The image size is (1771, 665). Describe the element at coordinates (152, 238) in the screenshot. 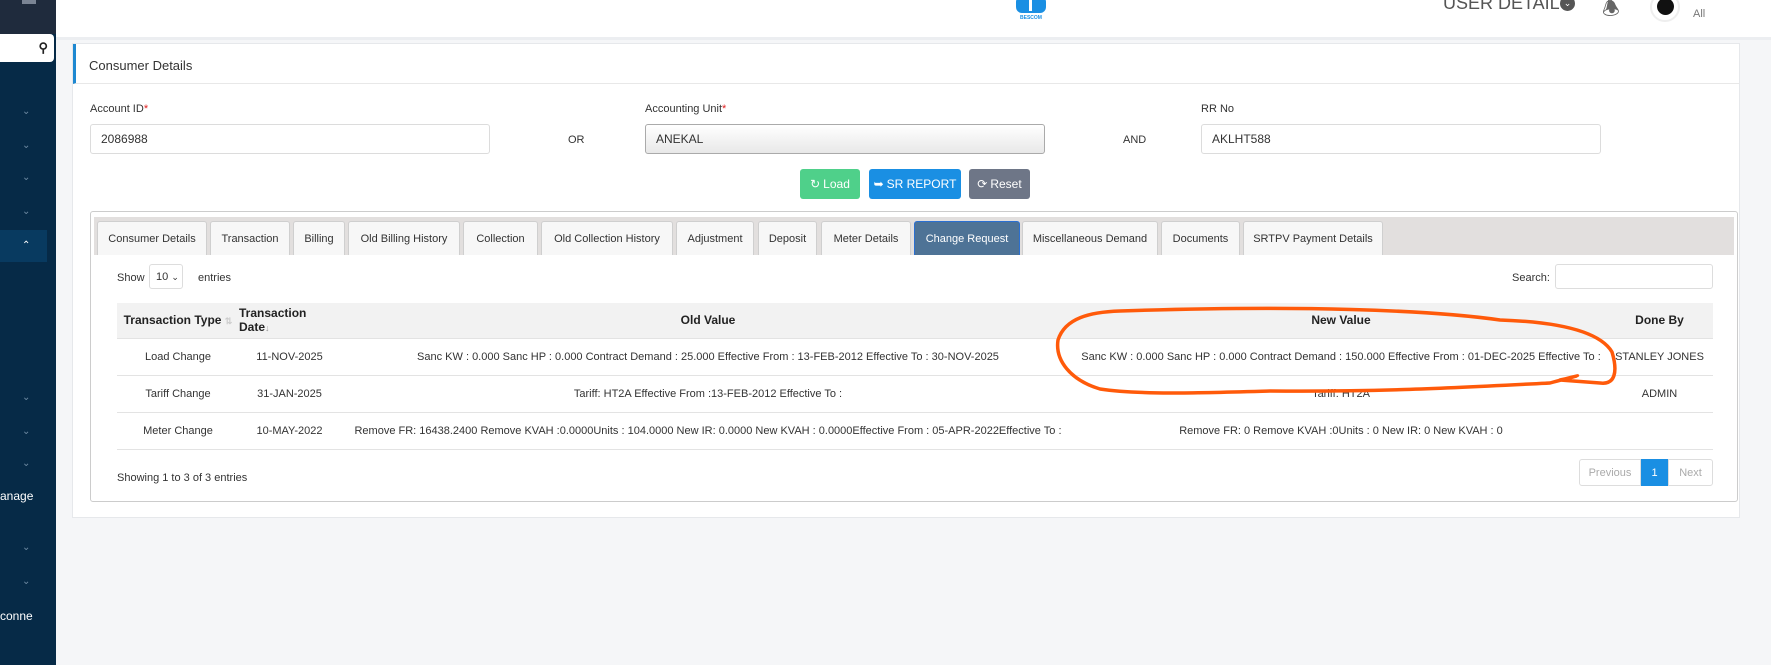

I see `tab-consumer-details: Consumer Details` at that location.